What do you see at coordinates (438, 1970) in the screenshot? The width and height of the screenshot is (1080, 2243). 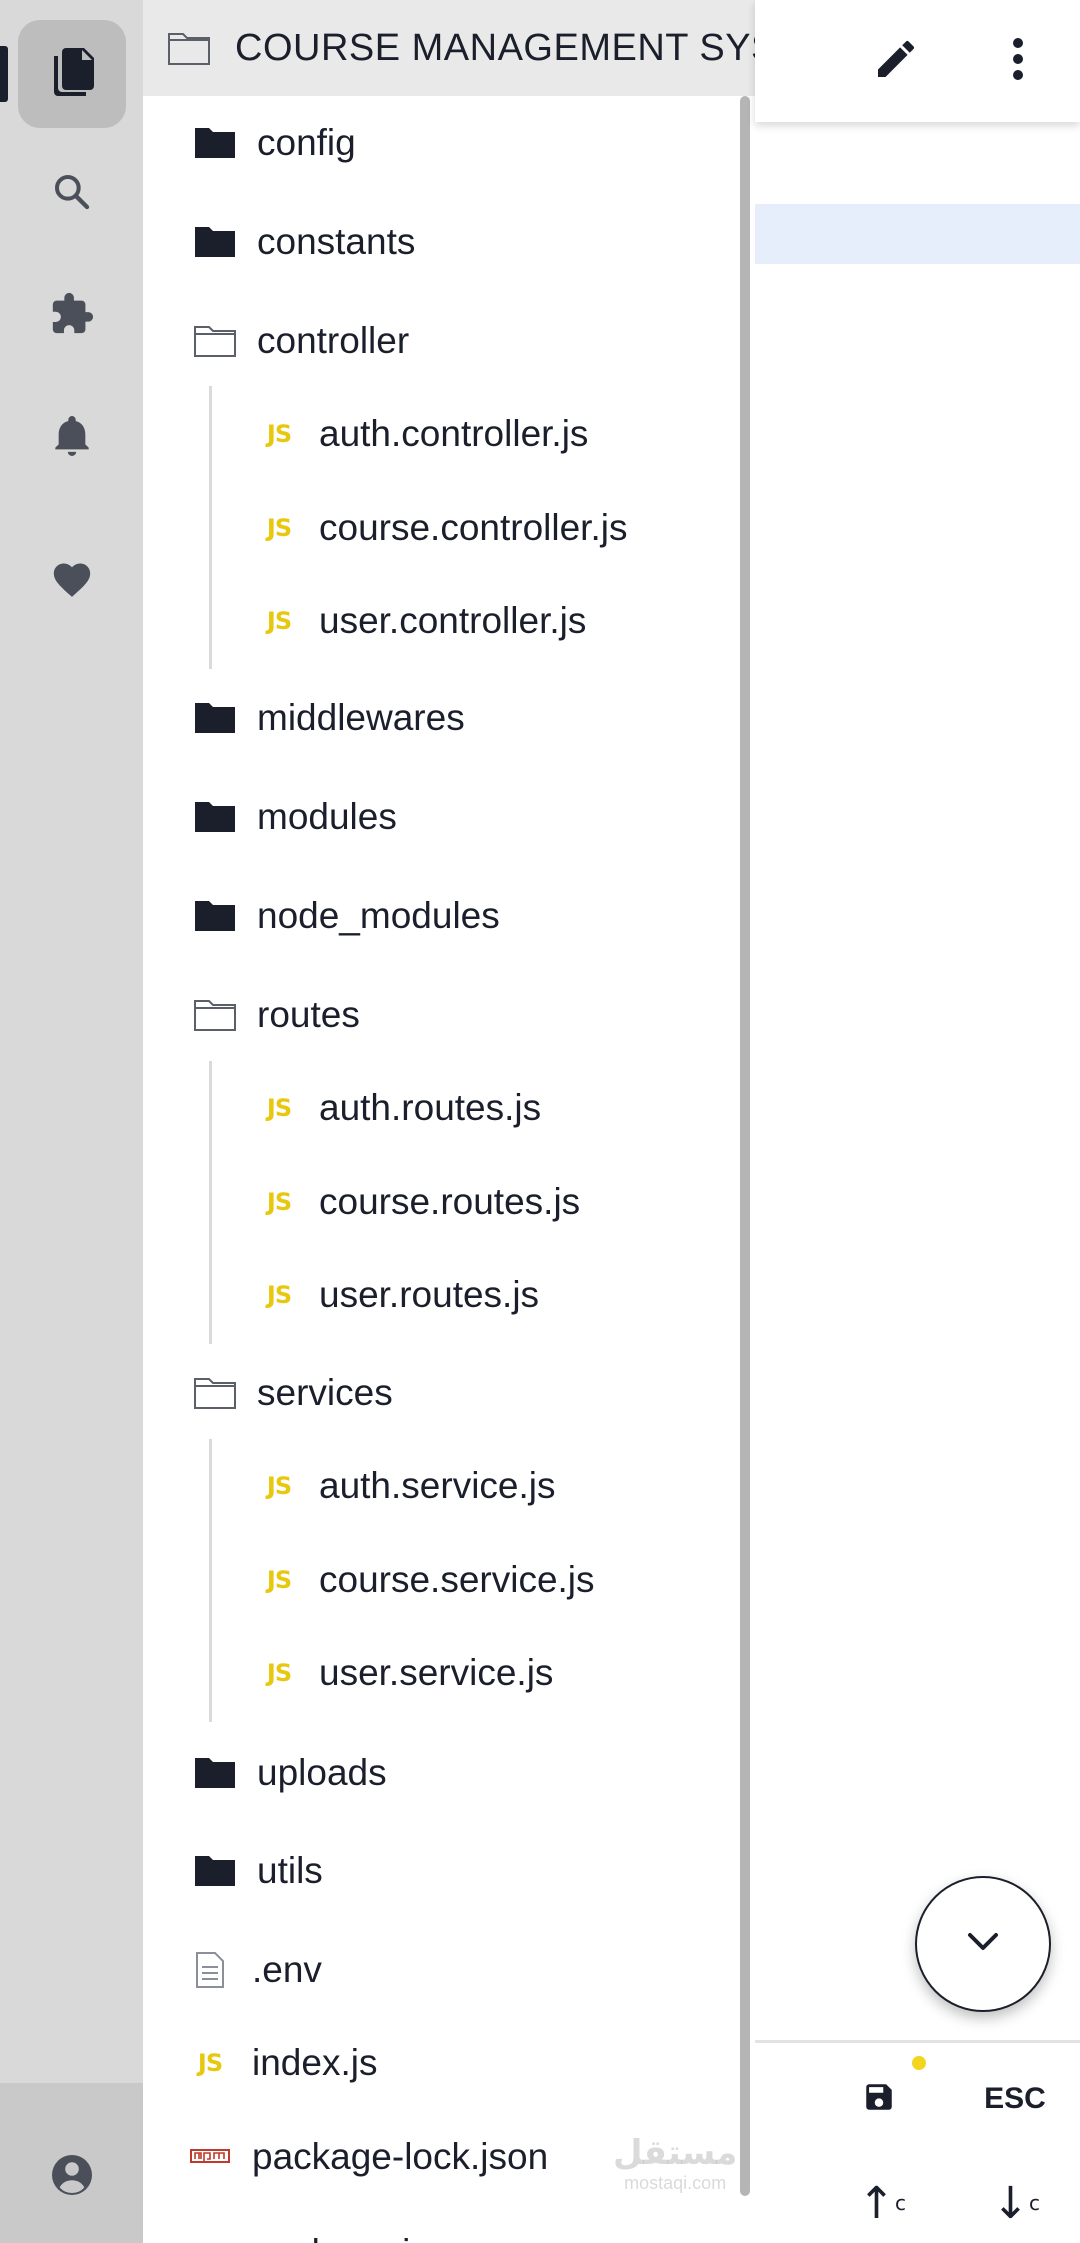 I see `file-item: .env` at bounding box center [438, 1970].